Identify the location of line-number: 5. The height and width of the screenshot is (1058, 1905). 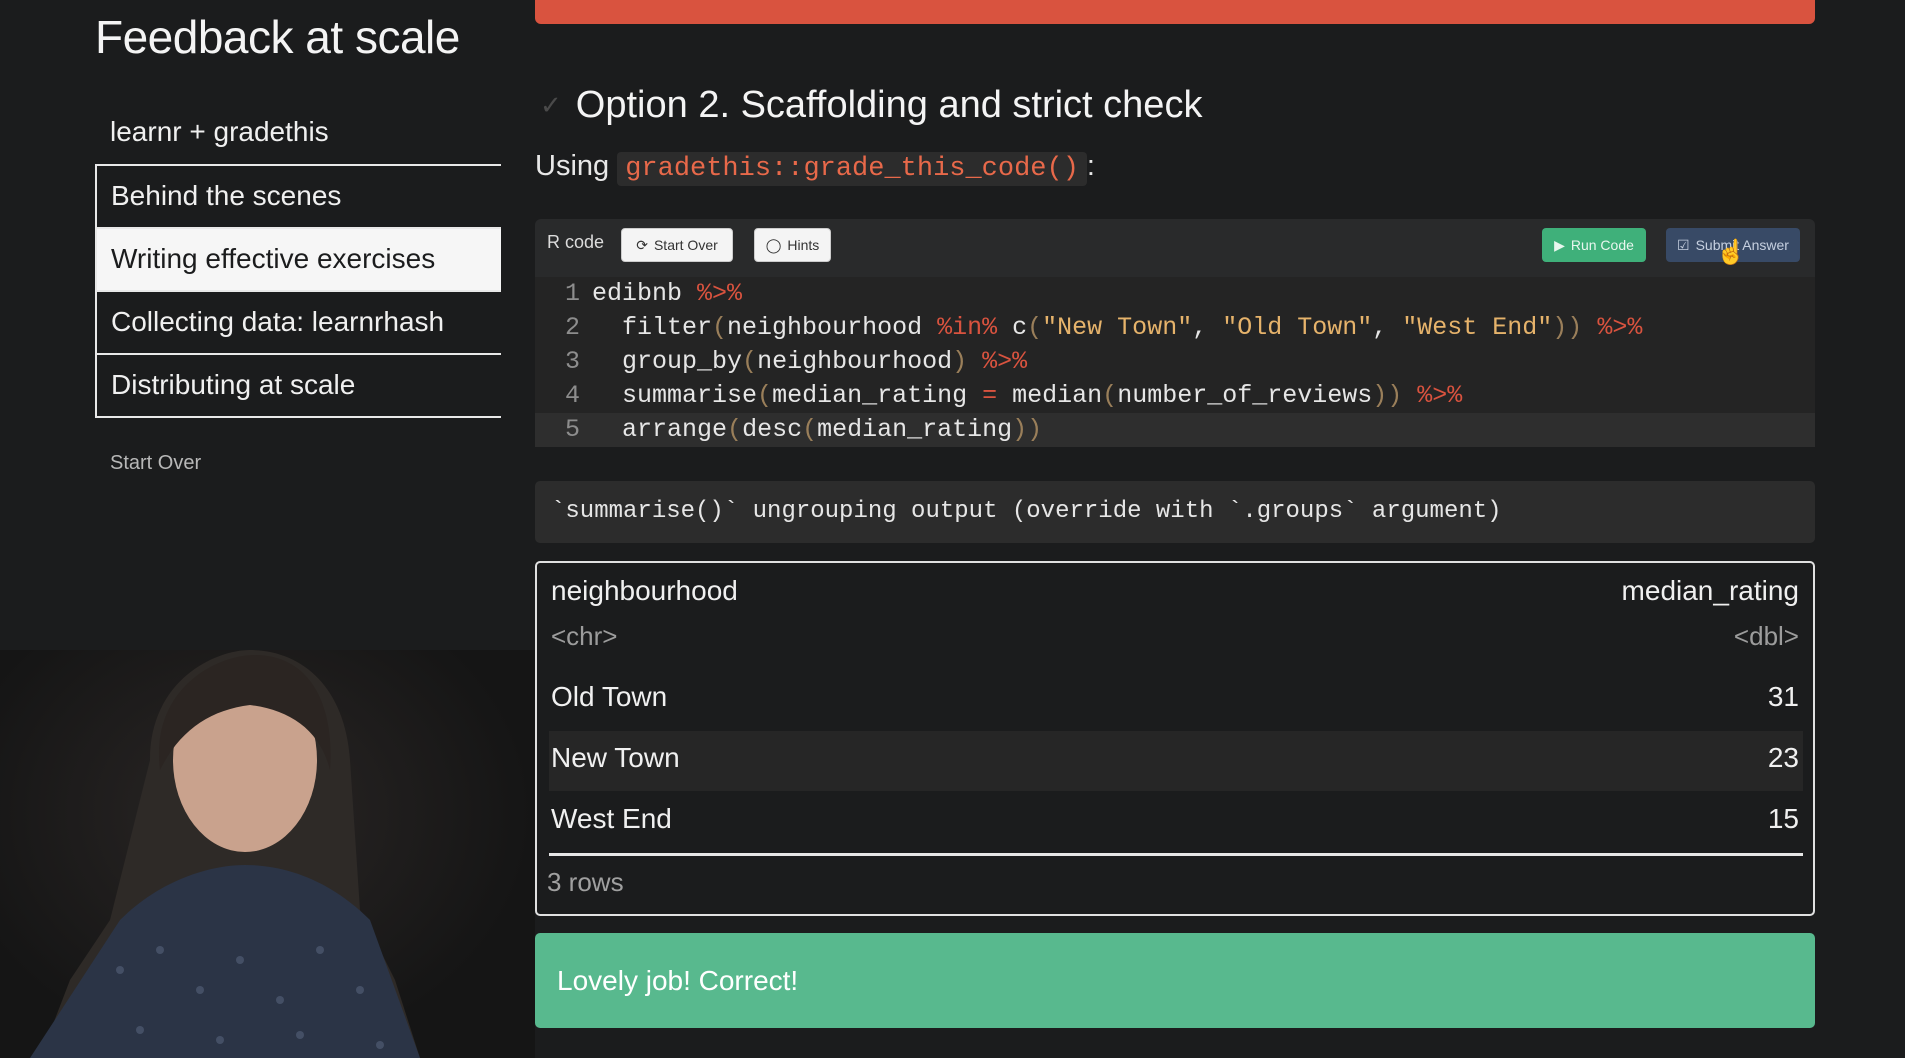
(572, 429).